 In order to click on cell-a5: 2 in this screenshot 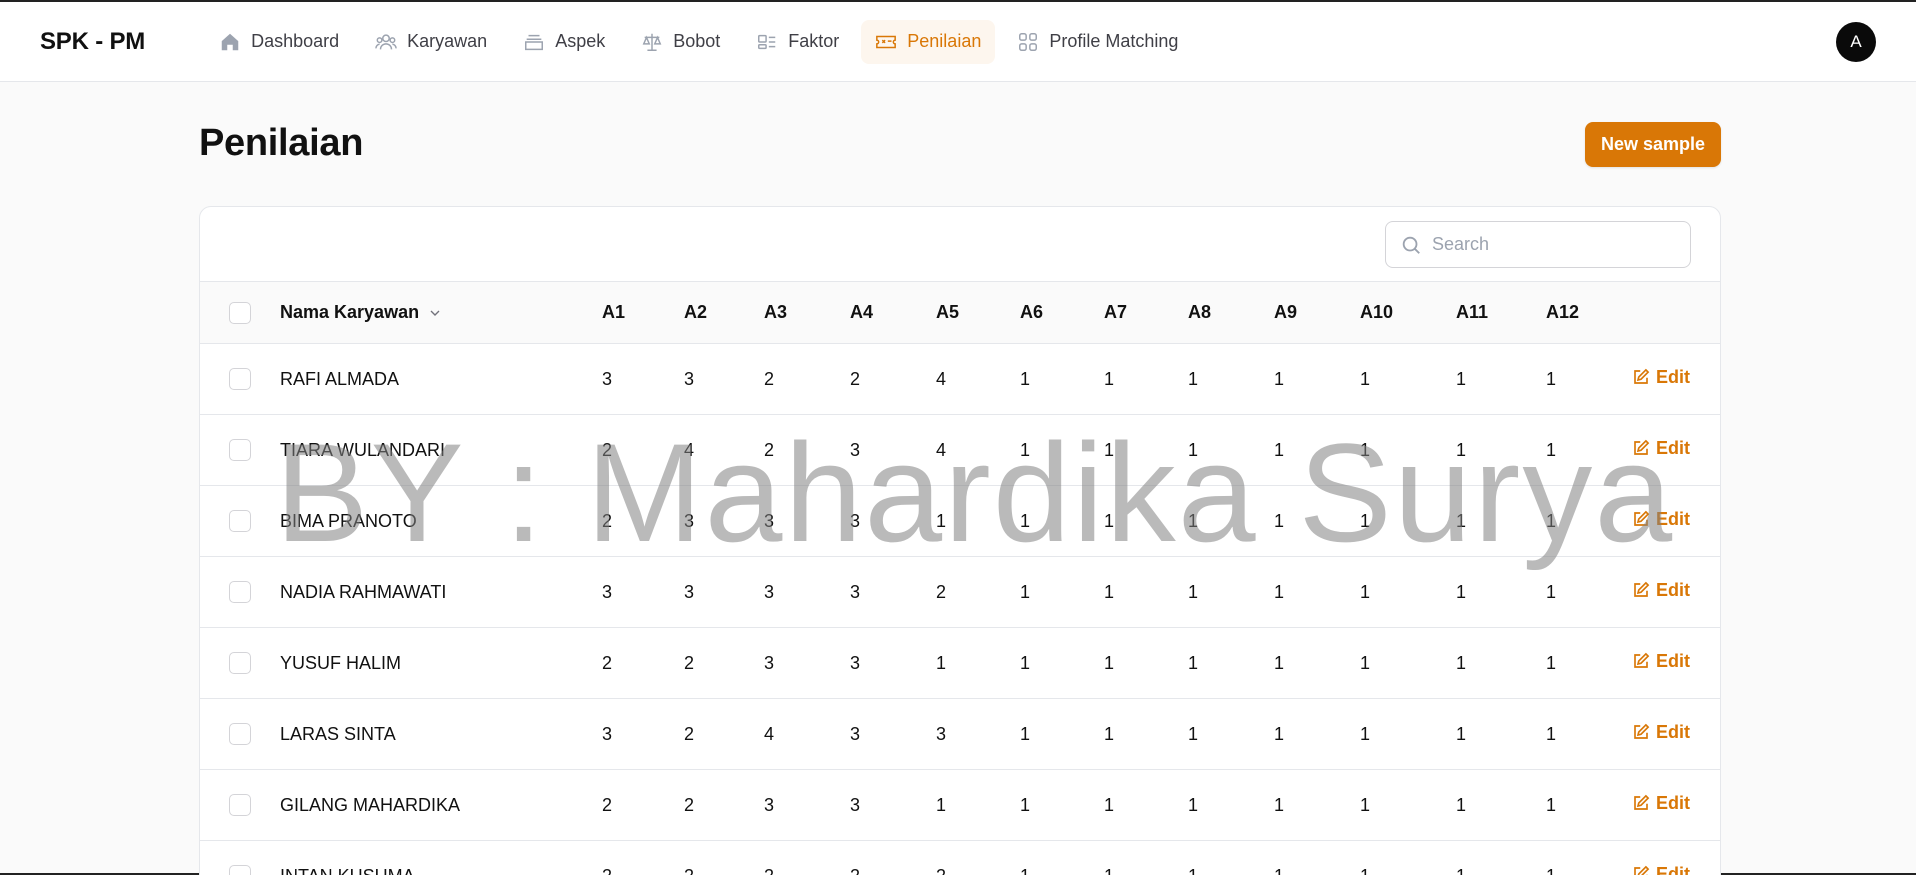, I will do `click(978, 858)`.